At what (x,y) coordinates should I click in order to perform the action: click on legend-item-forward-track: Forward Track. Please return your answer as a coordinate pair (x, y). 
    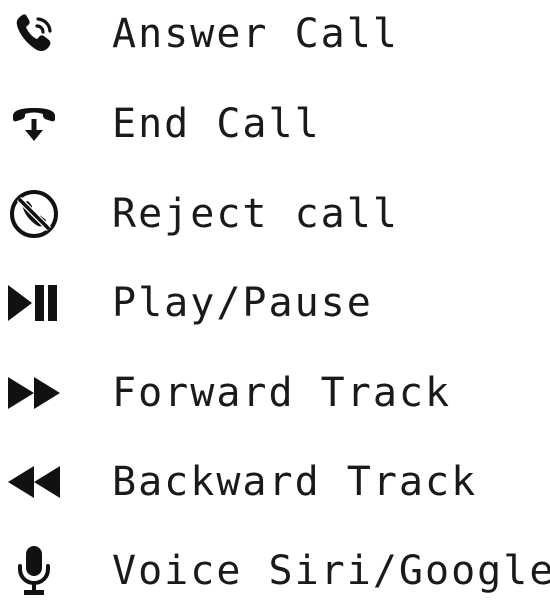
    Looking at the image, I should click on (275, 393).